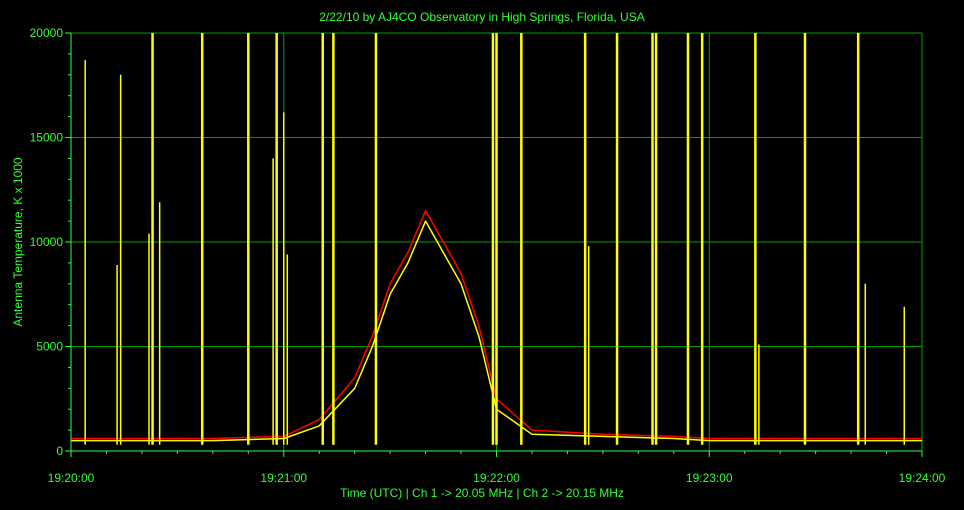  I want to click on y-tick-label: 15000, so click(47, 138).